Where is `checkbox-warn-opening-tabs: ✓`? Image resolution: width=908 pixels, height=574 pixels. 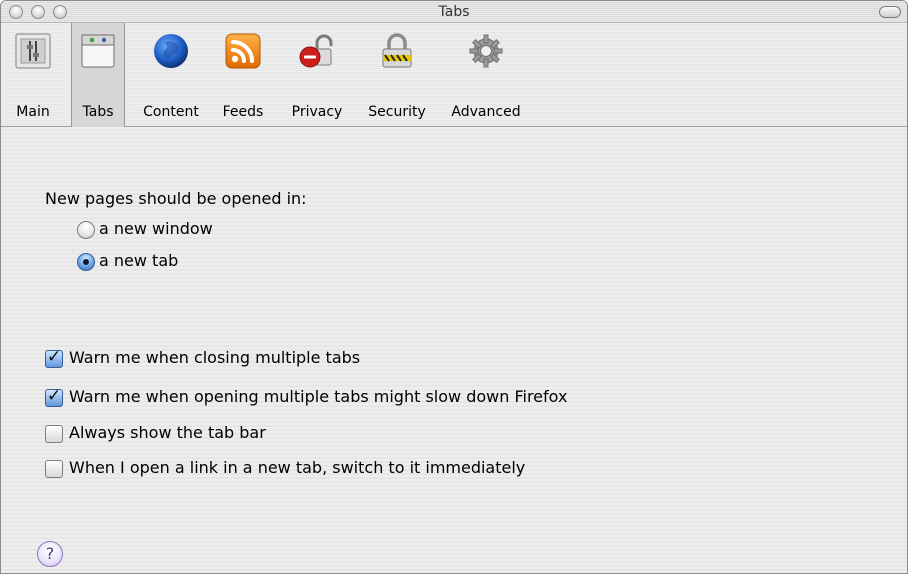 checkbox-warn-opening-tabs: ✓ is located at coordinates (54, 396).